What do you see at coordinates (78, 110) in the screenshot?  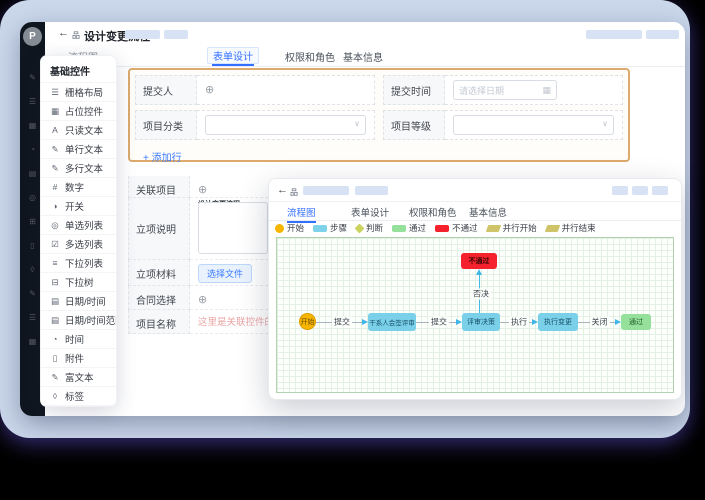 I see `panel-item-占位控件: ▦ 占位控件` at bounding box center [78, 110].